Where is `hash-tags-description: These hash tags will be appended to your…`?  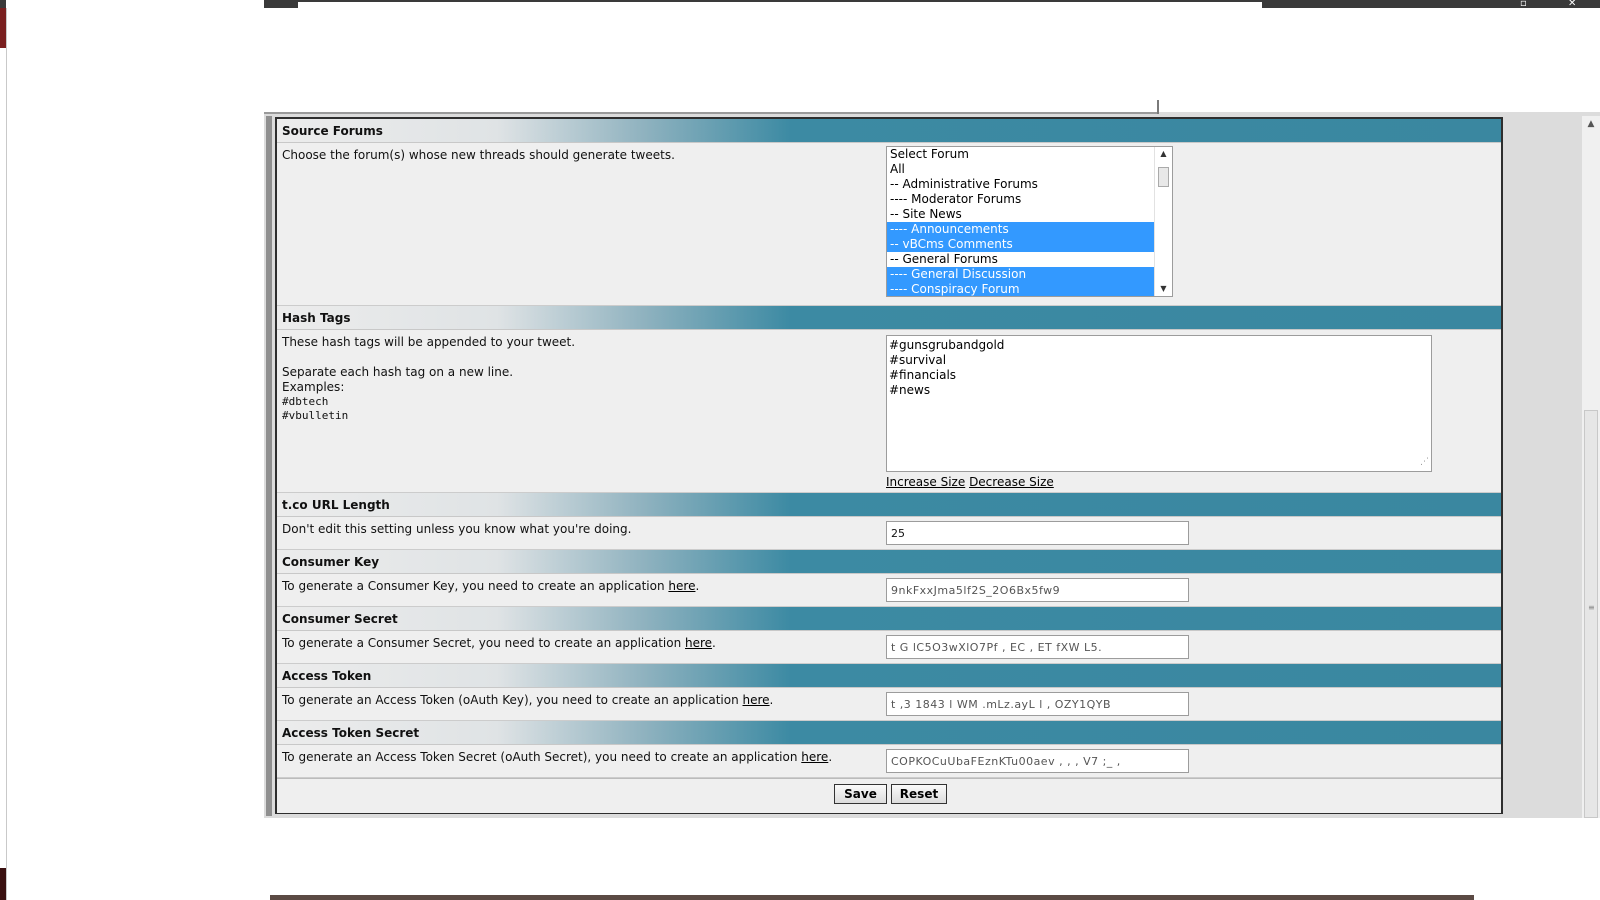 hash-tags-description: These hash tags will be appended to your… is located at coordinates (428, 379).